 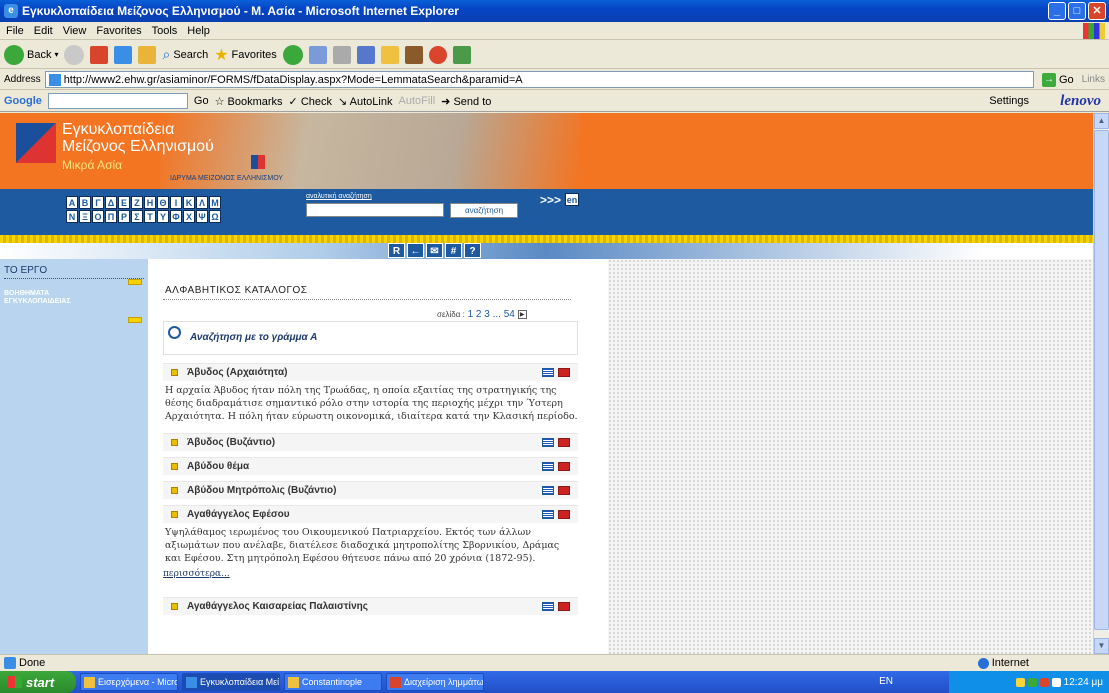 What do you see at coordinates (72, 216) in the screenshot?
I see `letter-link: Ν` at bounding box center [72, 216].